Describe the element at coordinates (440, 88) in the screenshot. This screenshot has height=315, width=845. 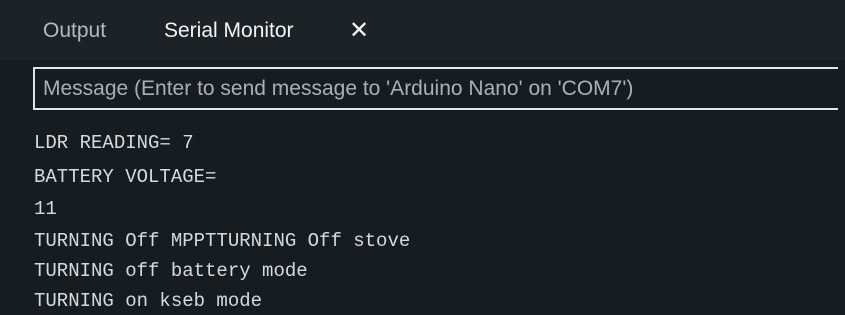
I see `message-input` at that location.